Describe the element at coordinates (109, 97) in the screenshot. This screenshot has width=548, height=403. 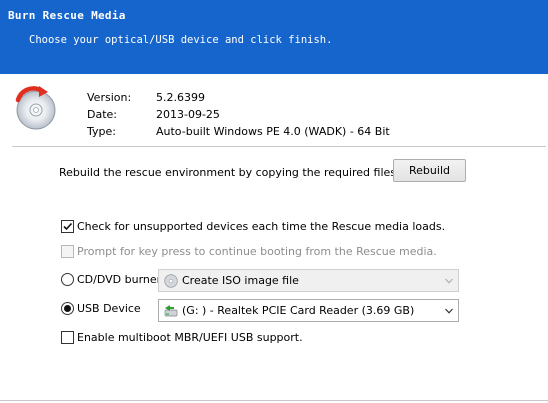
I see `version-label: Version:` at that location.